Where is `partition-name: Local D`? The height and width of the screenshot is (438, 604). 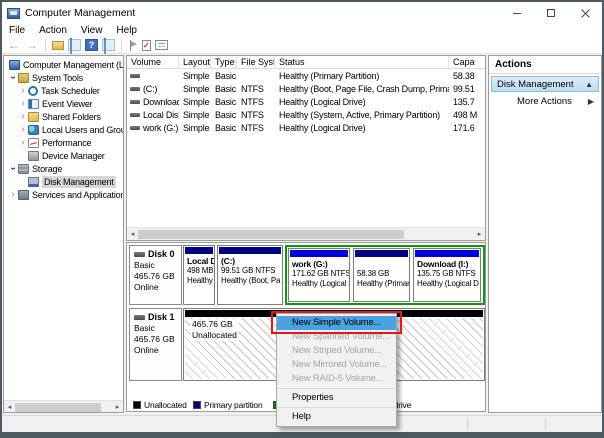 partition-name: Local D is located at coordinates (200, 261).